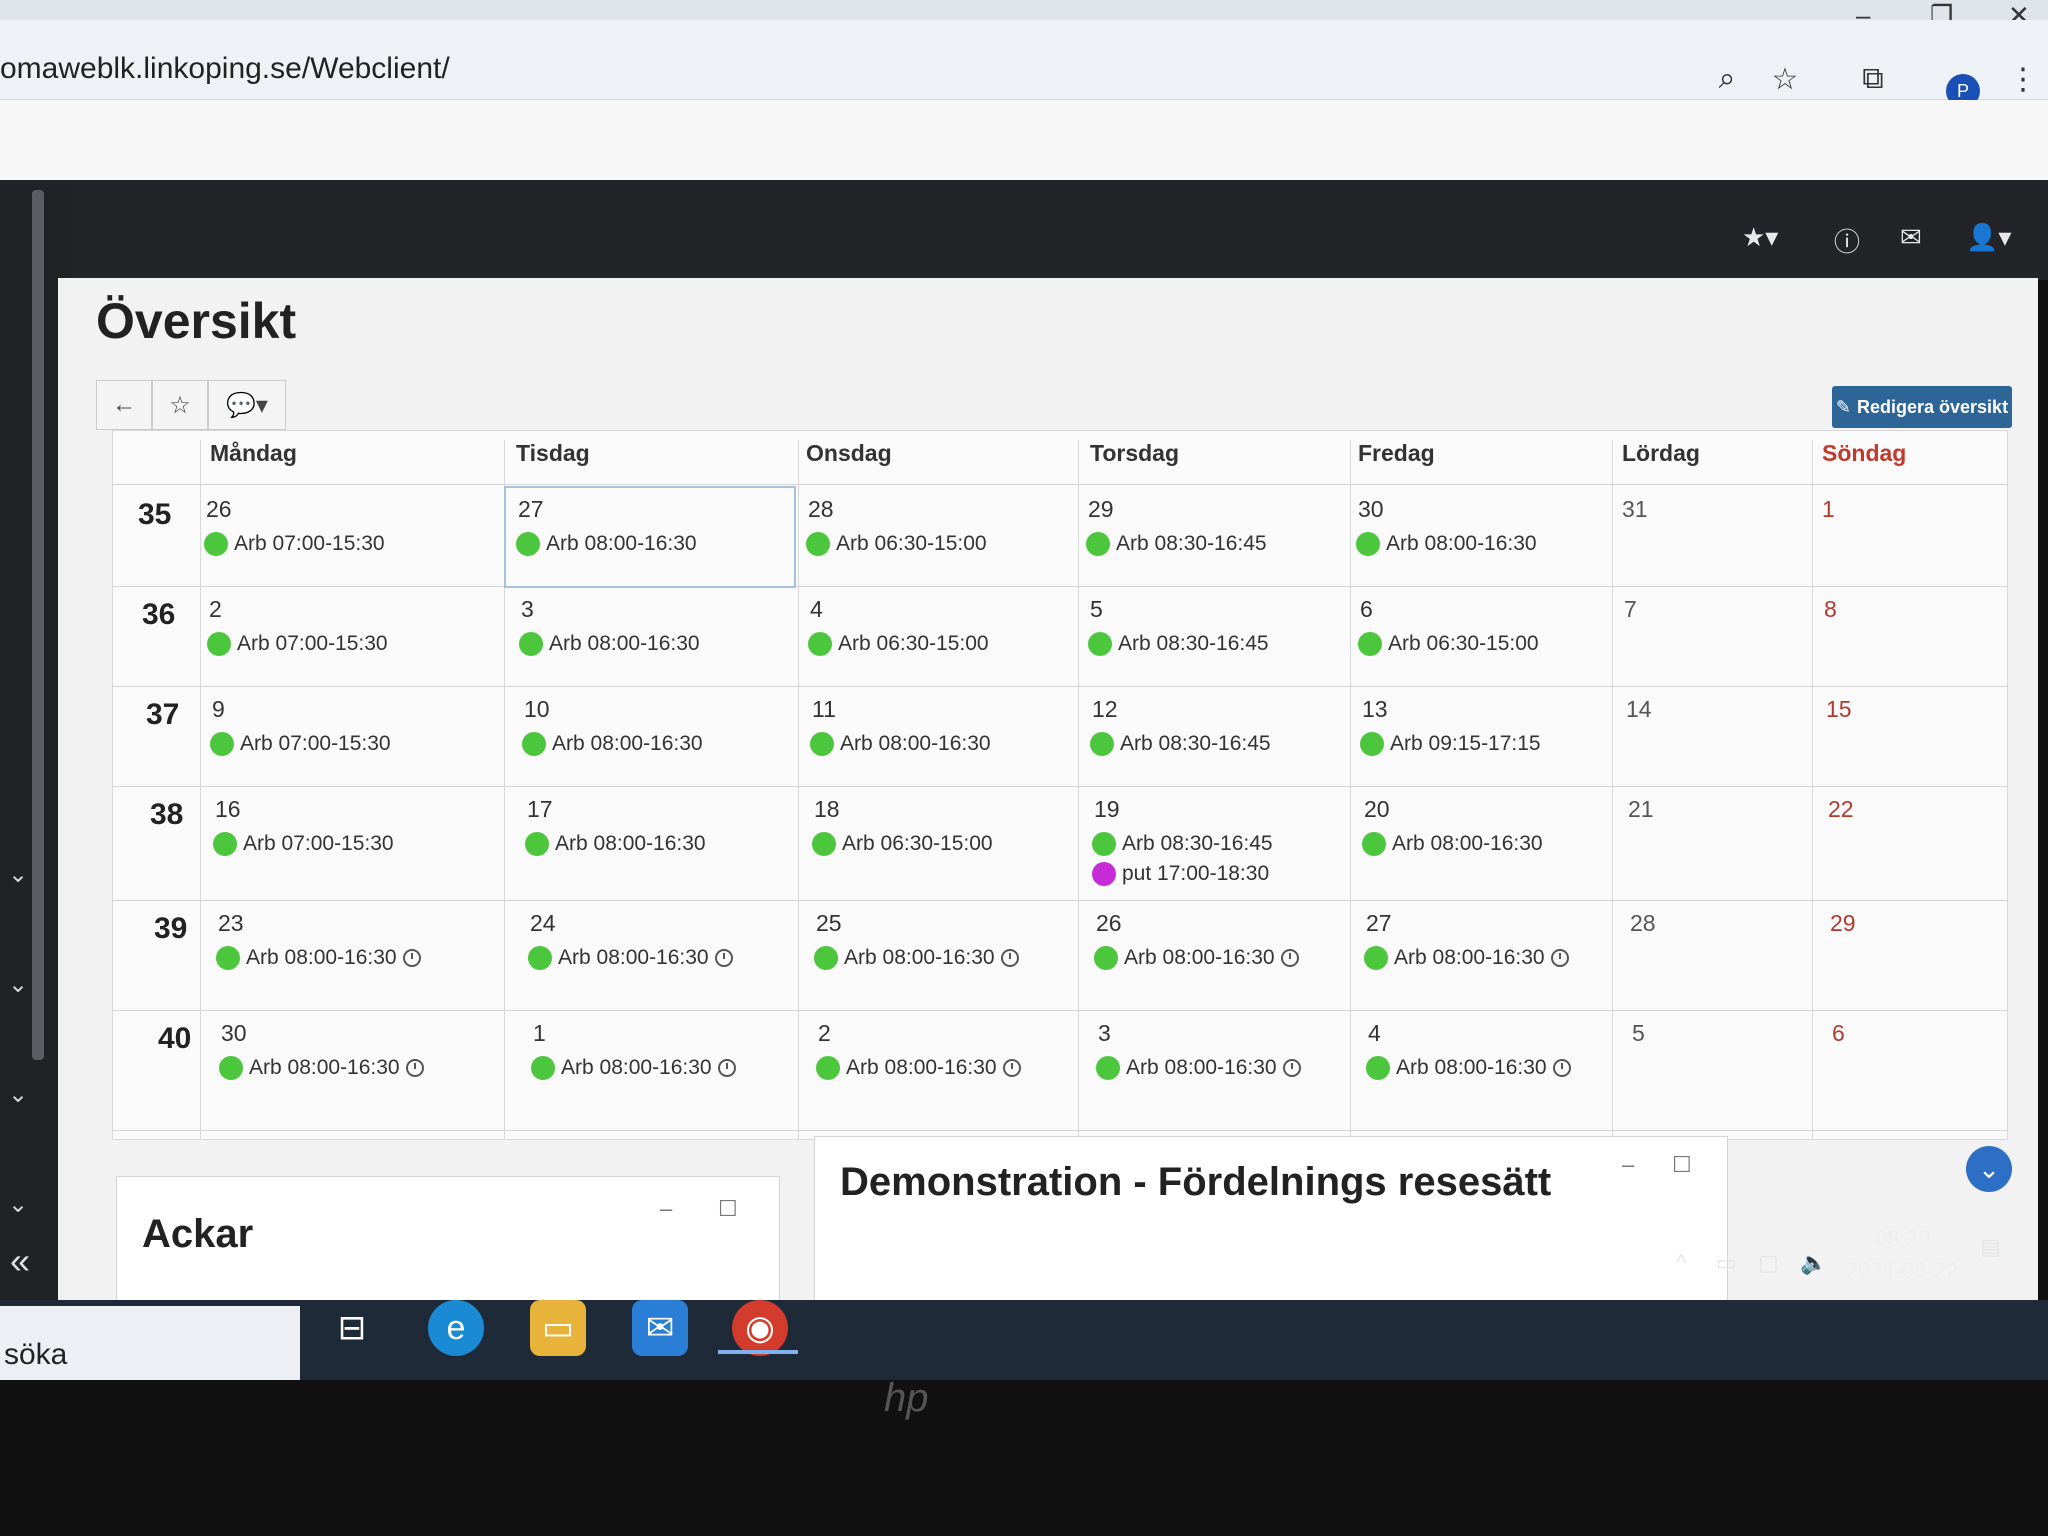  I want to click on day-number: 24, so click(543, 923).